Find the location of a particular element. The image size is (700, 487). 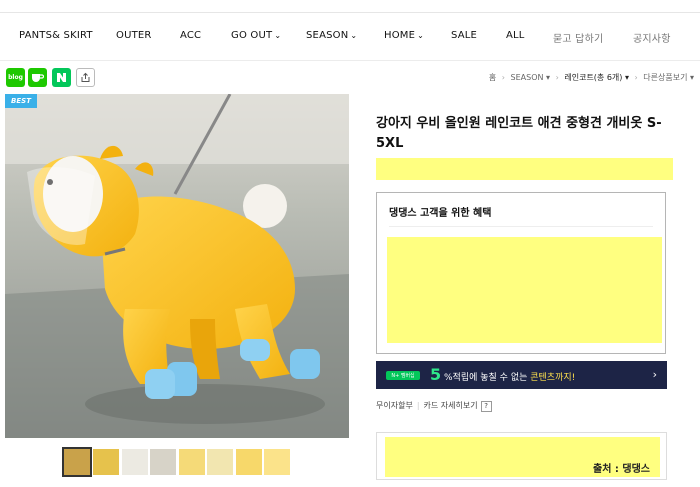

nav-label: OUTER is located at coordinates (134, 35).